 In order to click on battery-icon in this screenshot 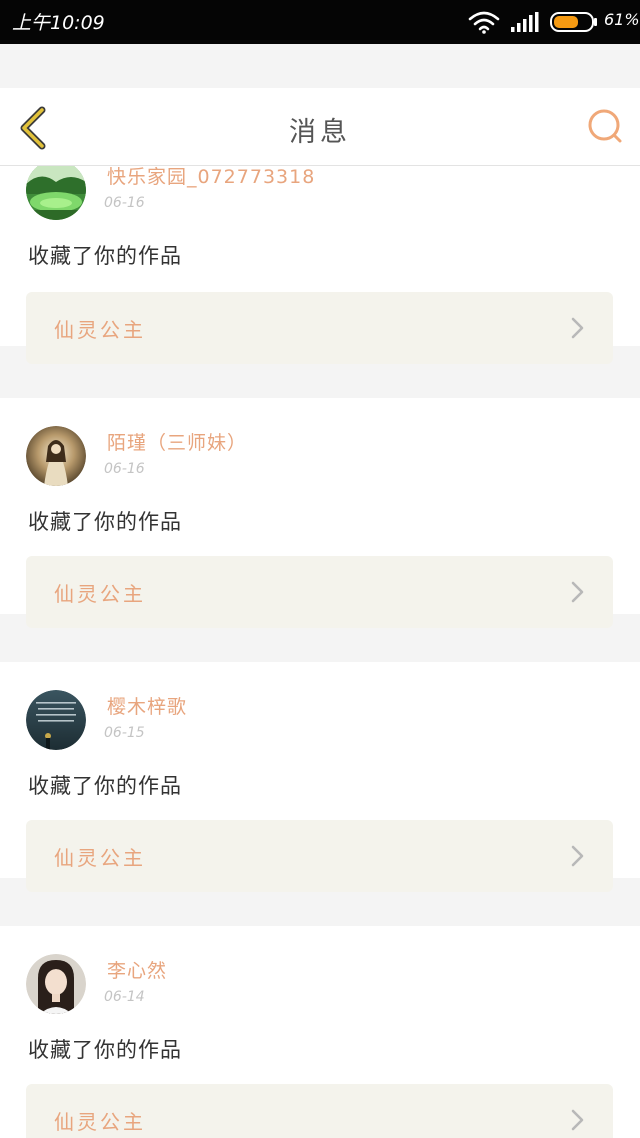, I will do `click(573, 22)`.